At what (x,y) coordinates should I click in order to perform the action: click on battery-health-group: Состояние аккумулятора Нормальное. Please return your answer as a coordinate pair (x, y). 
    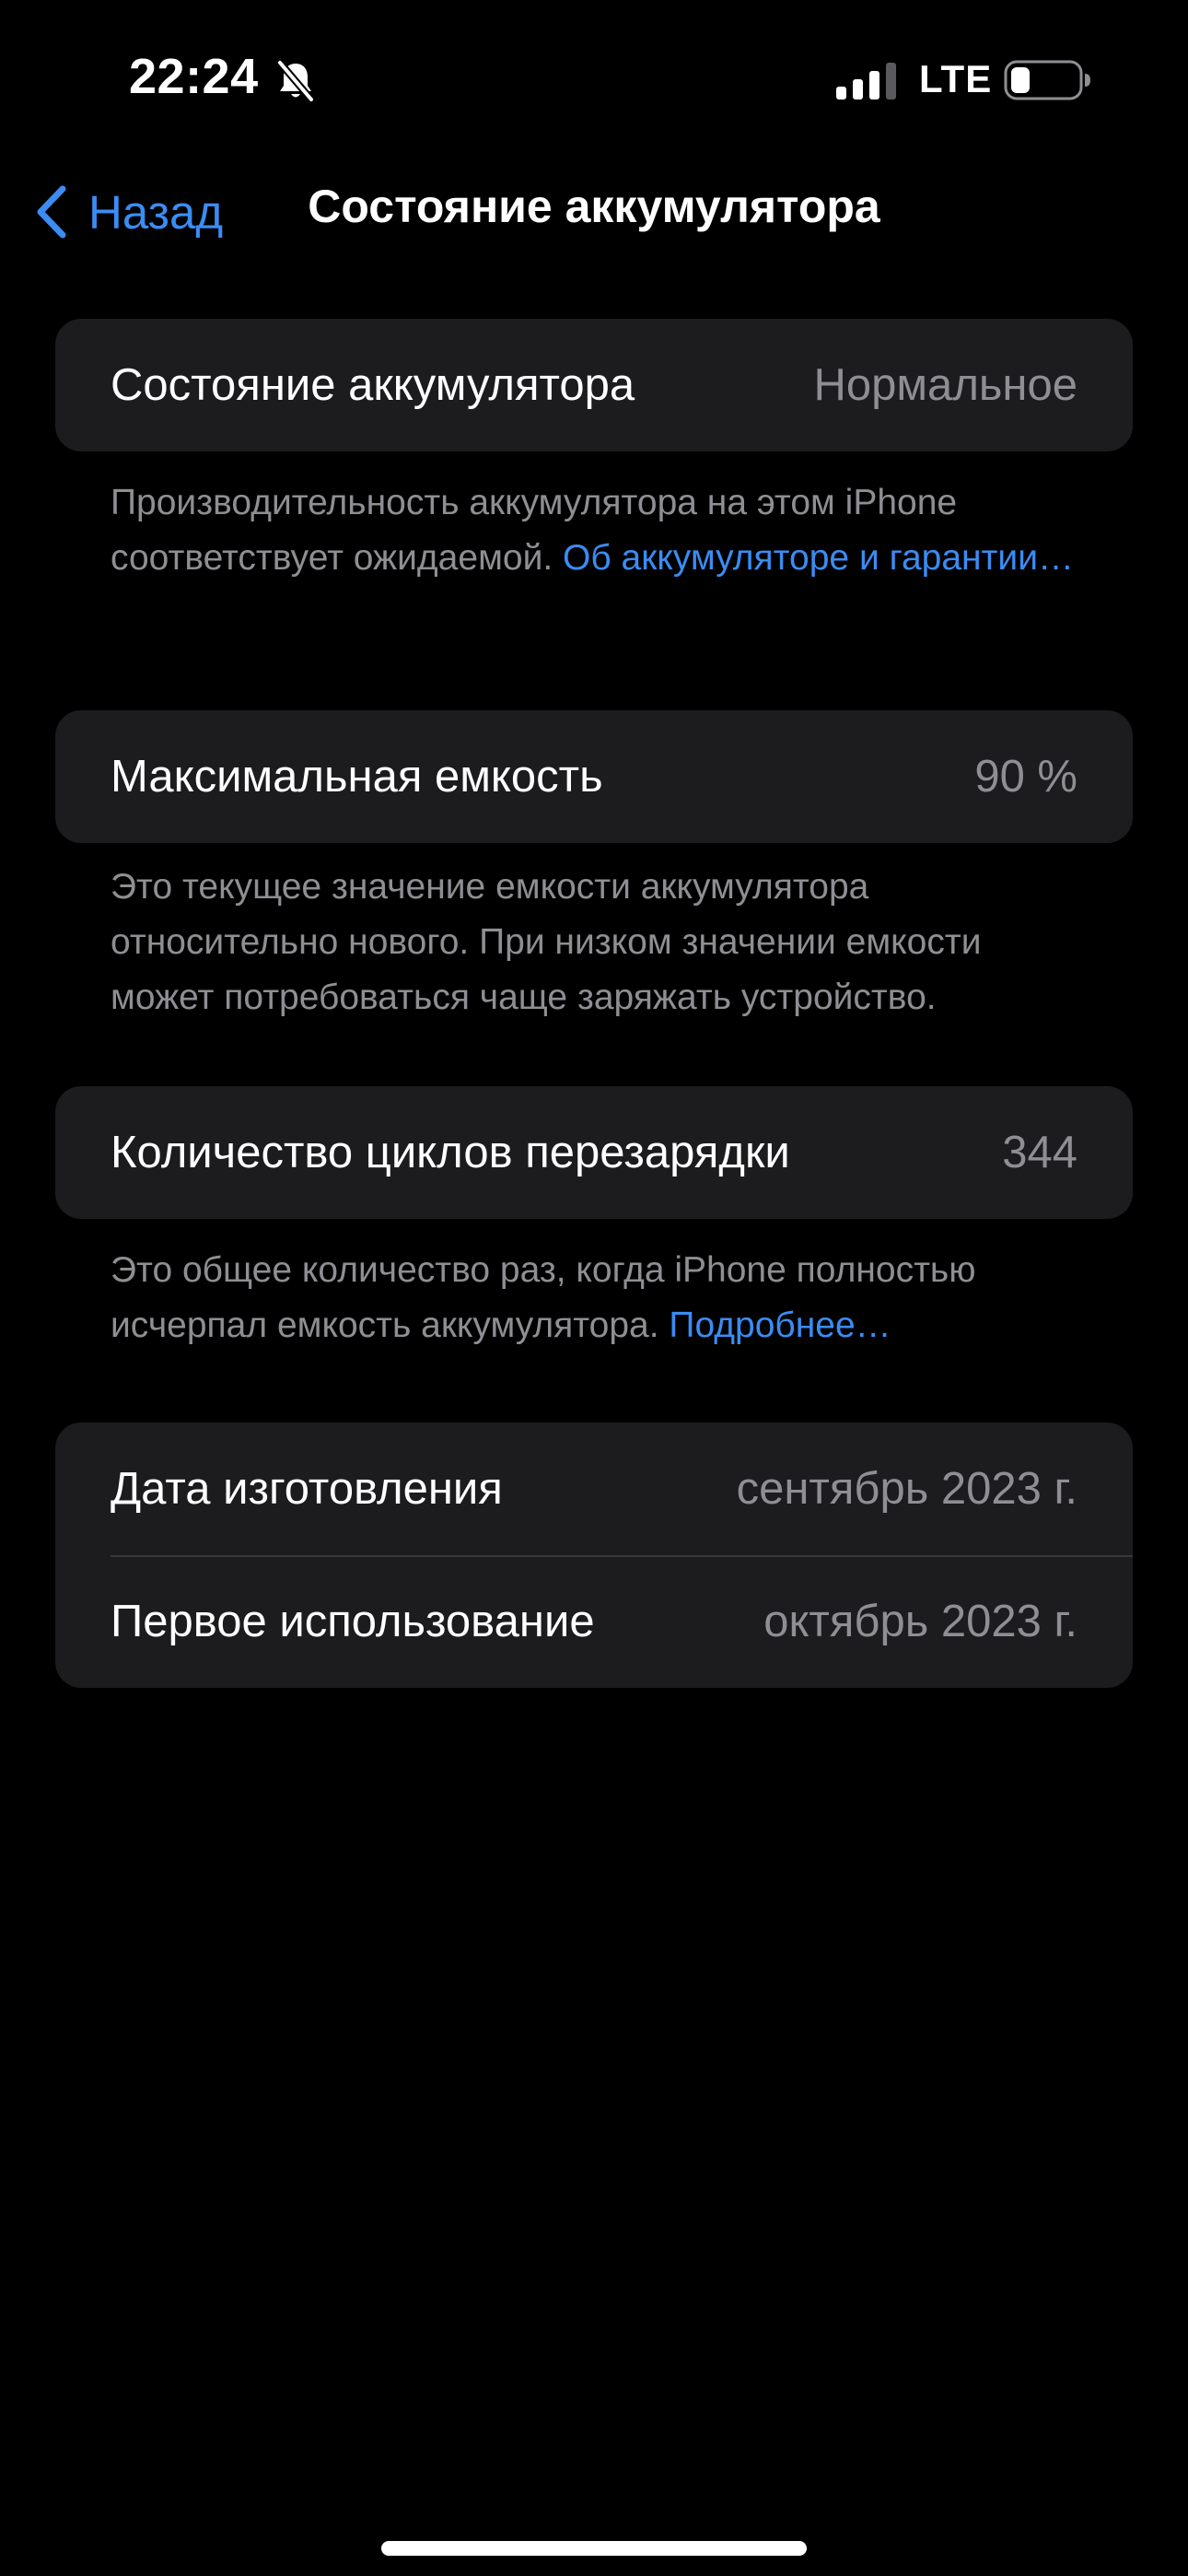
    Looking at the image, I should click on (594, 385).